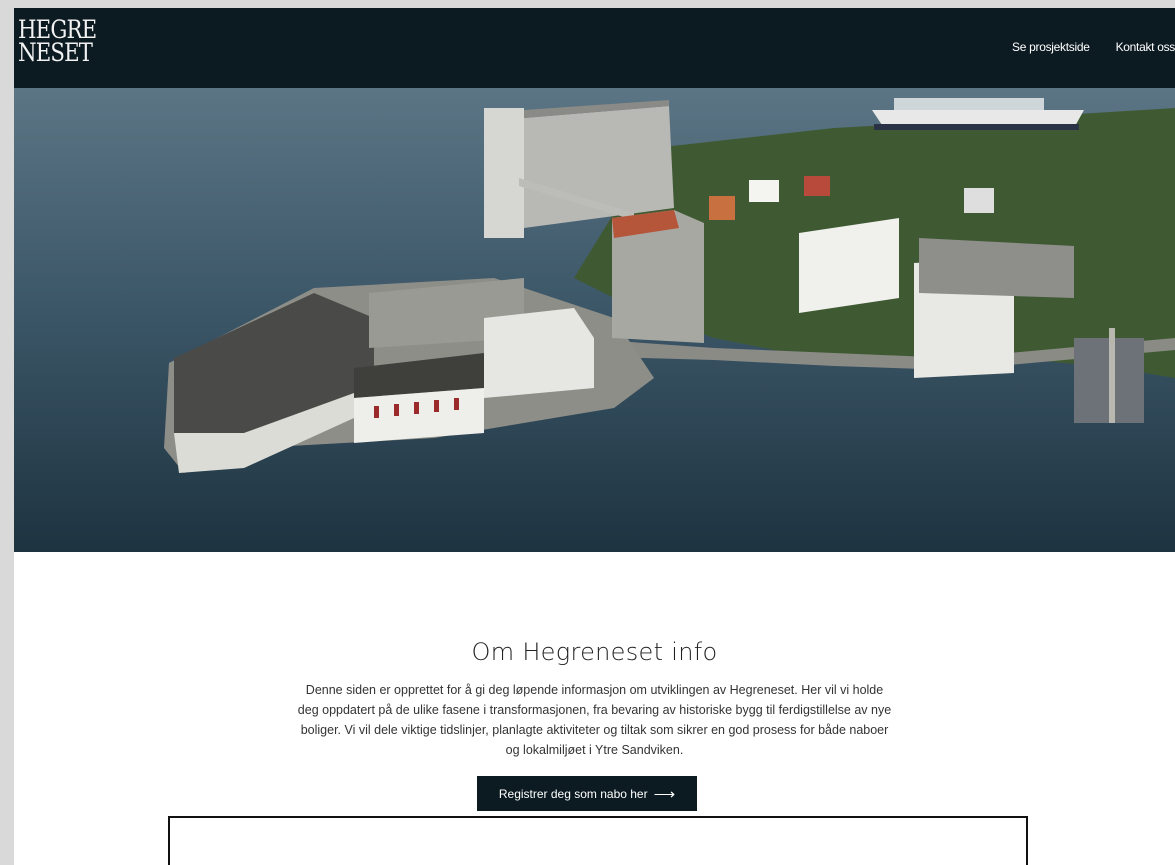 This screenshot has width=1175, height=865. I want to click on register-as-neighbor-button: Registrer deg som nabo her ⟶, so click(587, 793).